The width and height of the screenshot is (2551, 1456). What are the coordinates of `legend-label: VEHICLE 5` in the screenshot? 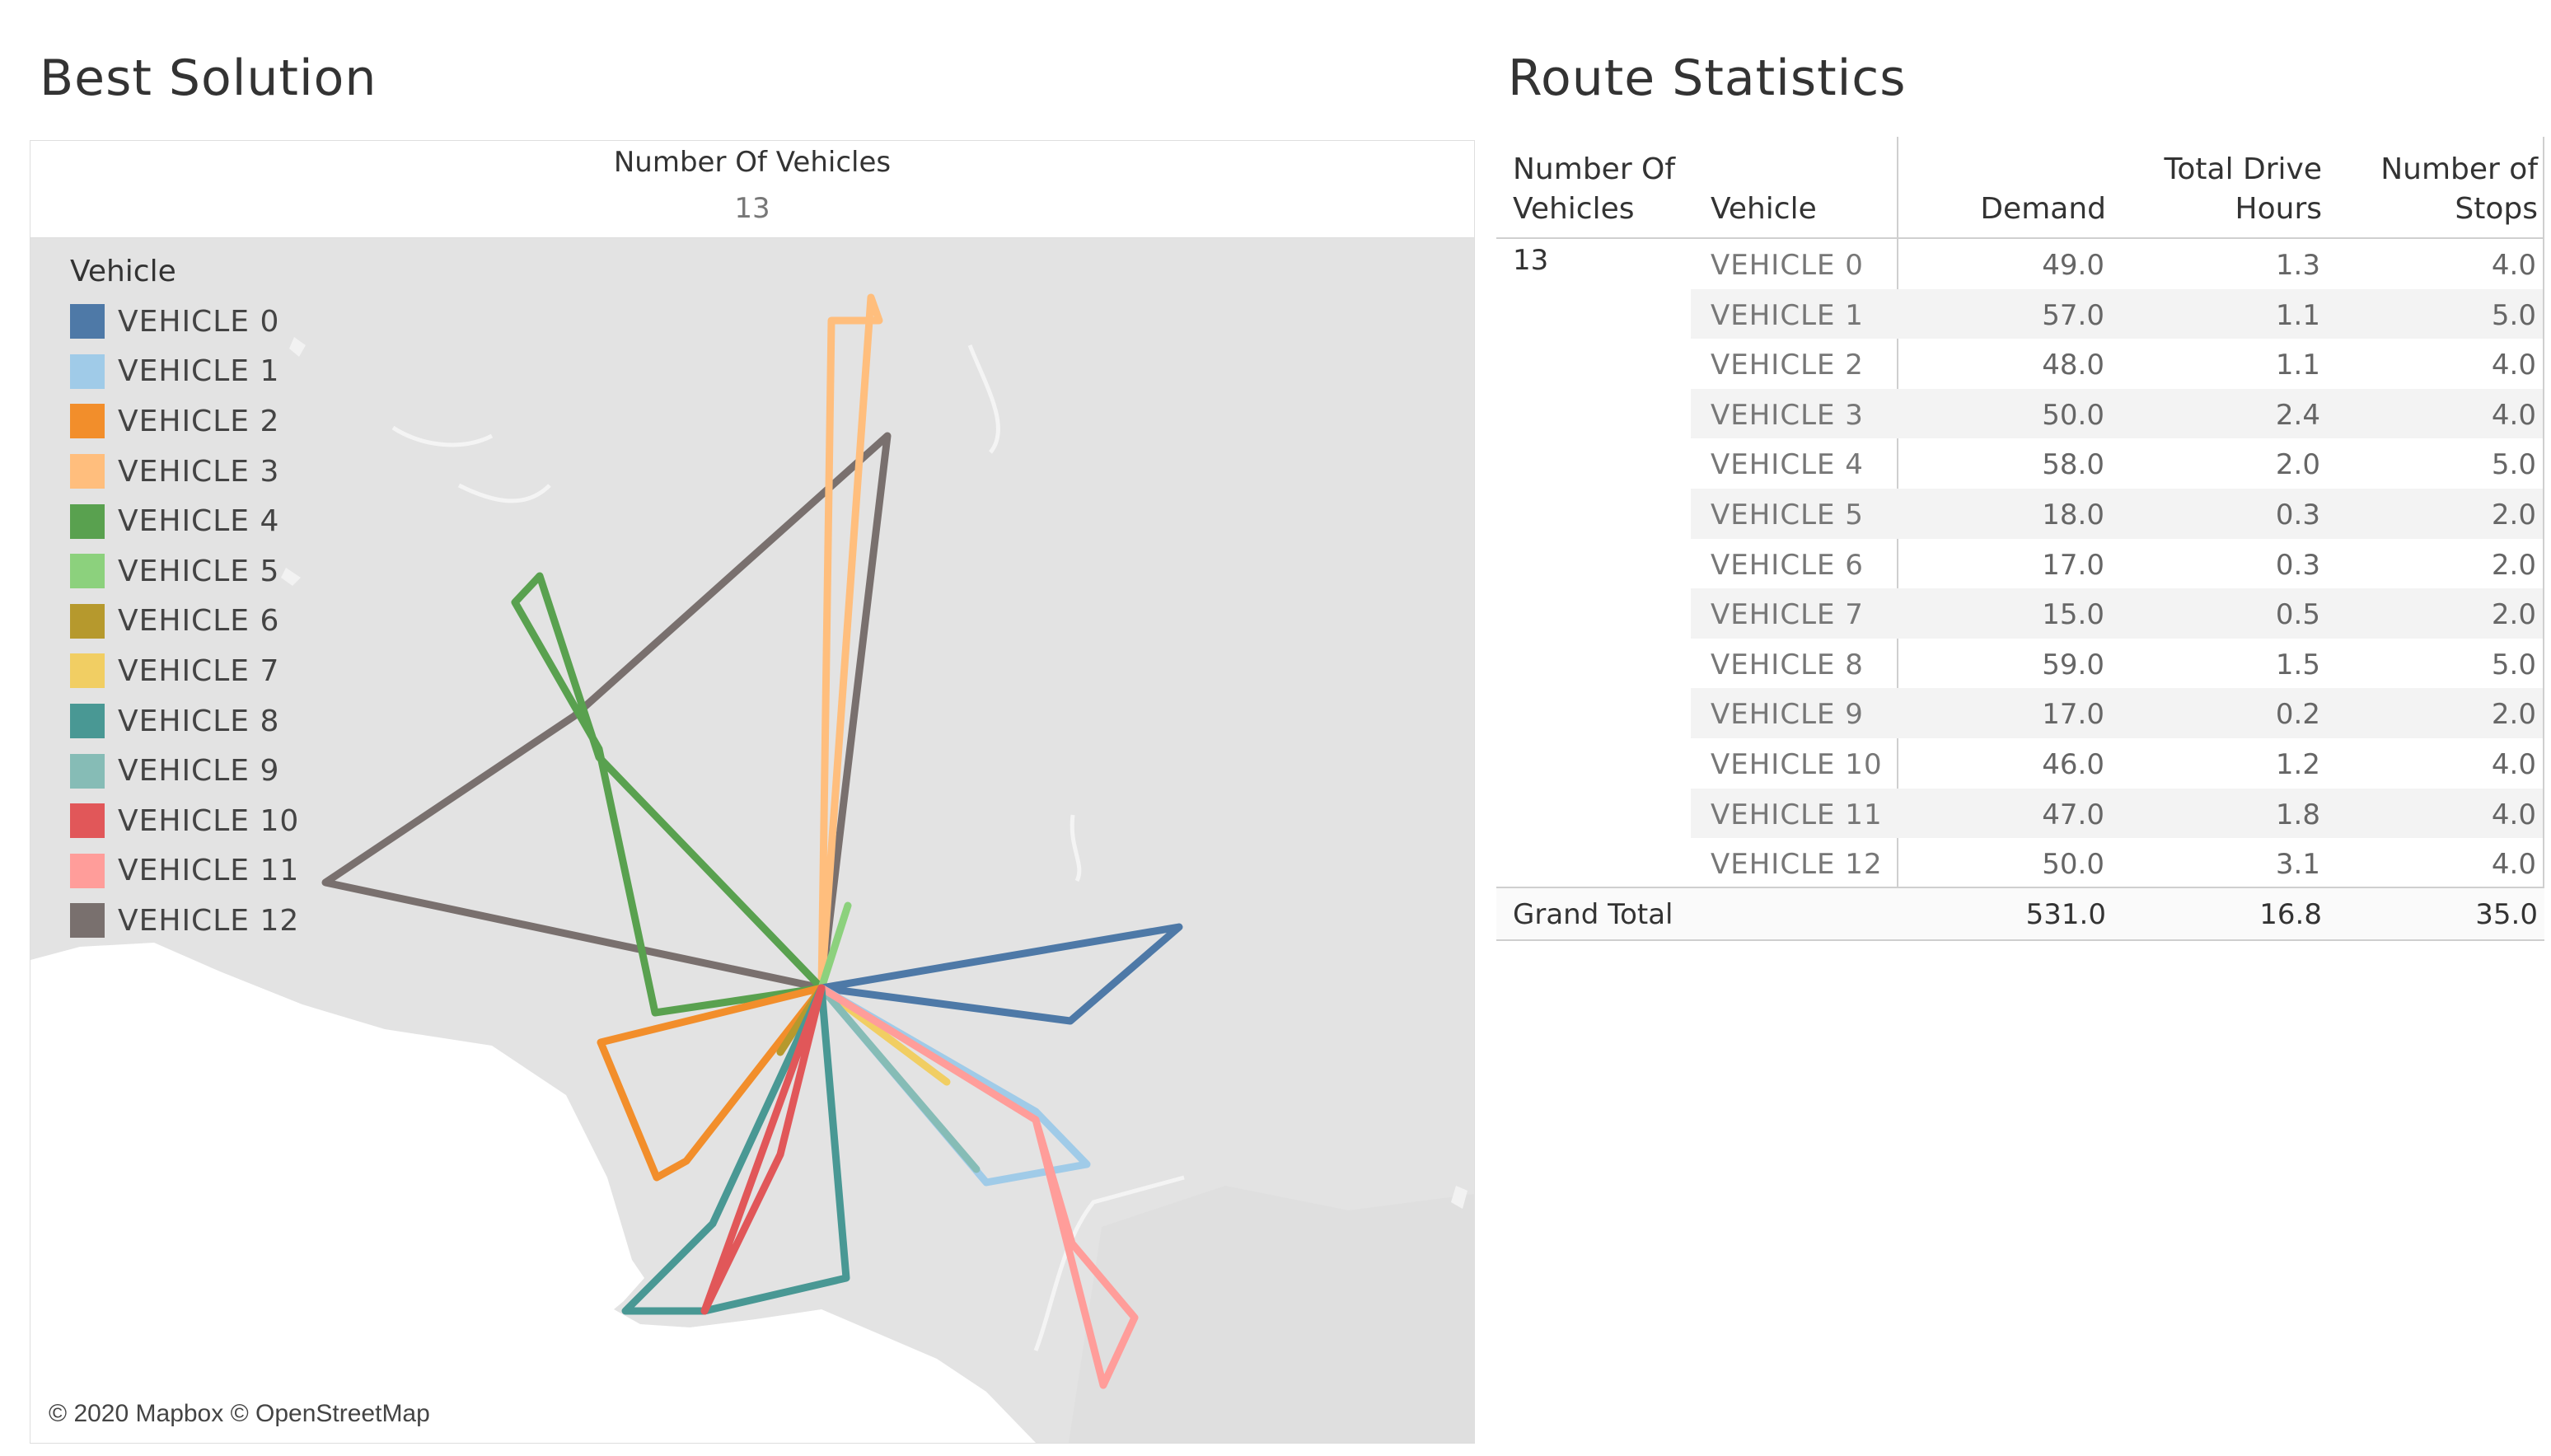 It's located at (199, 571).